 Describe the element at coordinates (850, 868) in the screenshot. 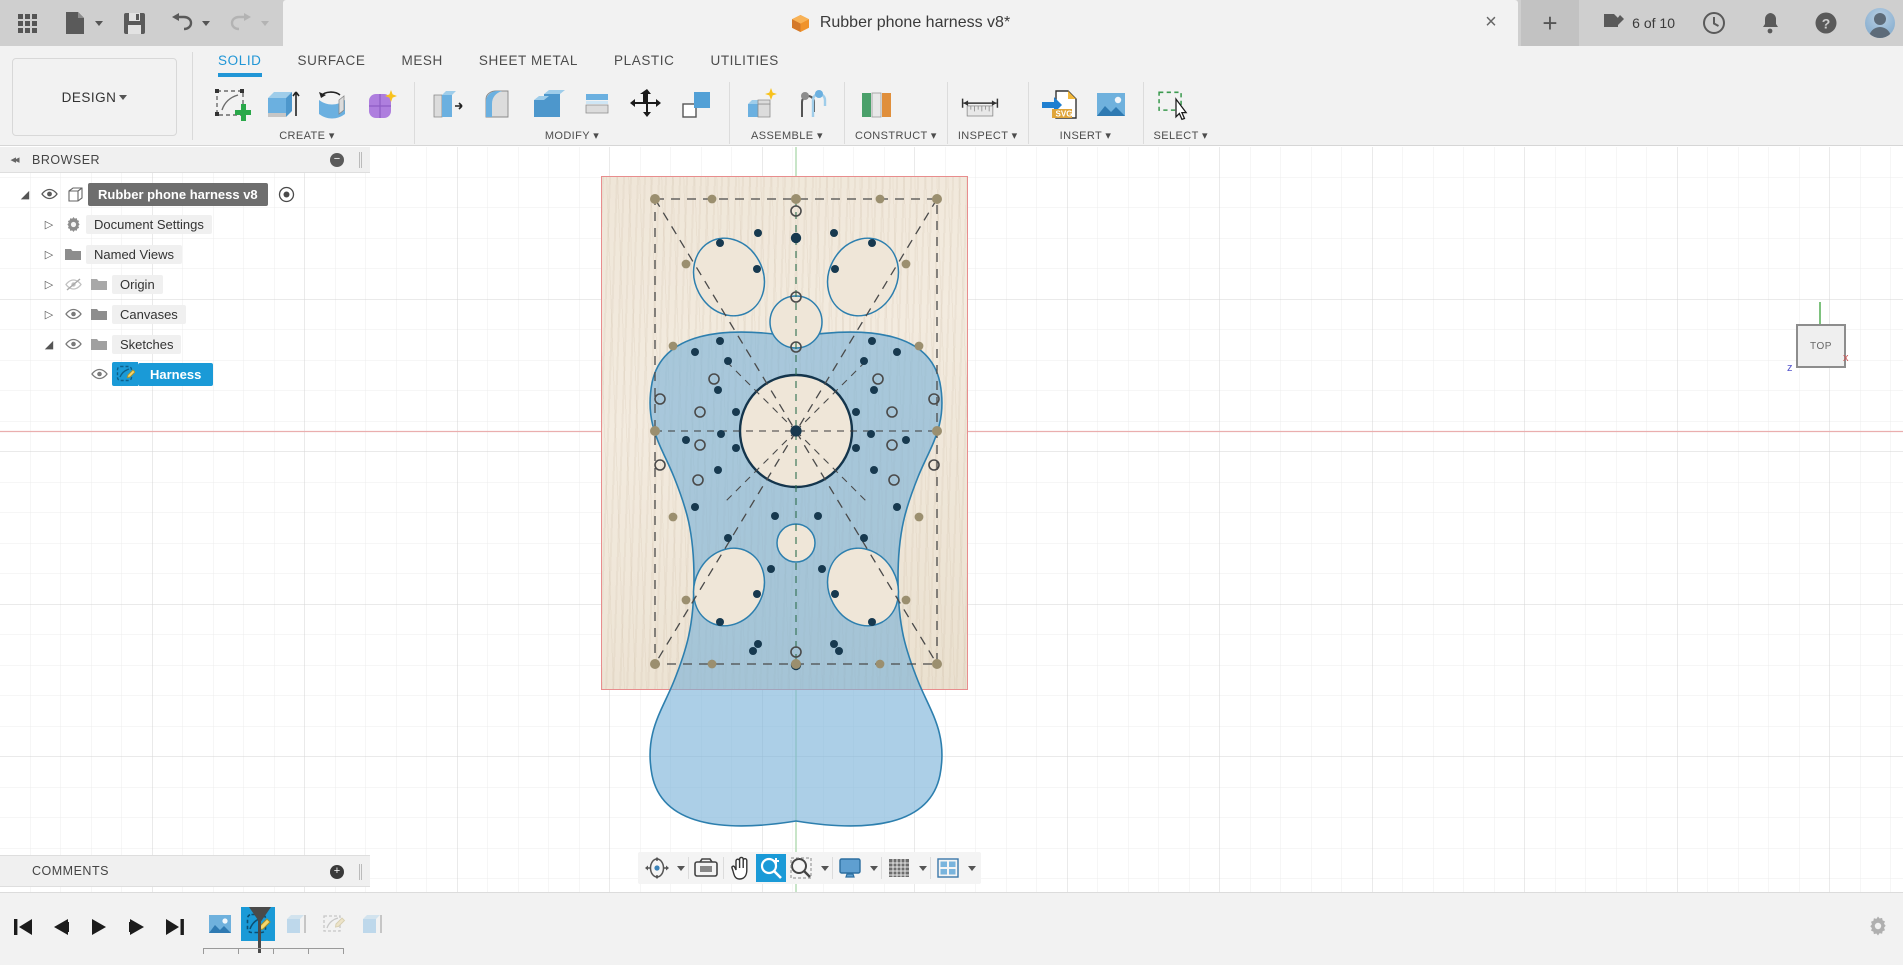

I see `display-settings-icon` at that location.